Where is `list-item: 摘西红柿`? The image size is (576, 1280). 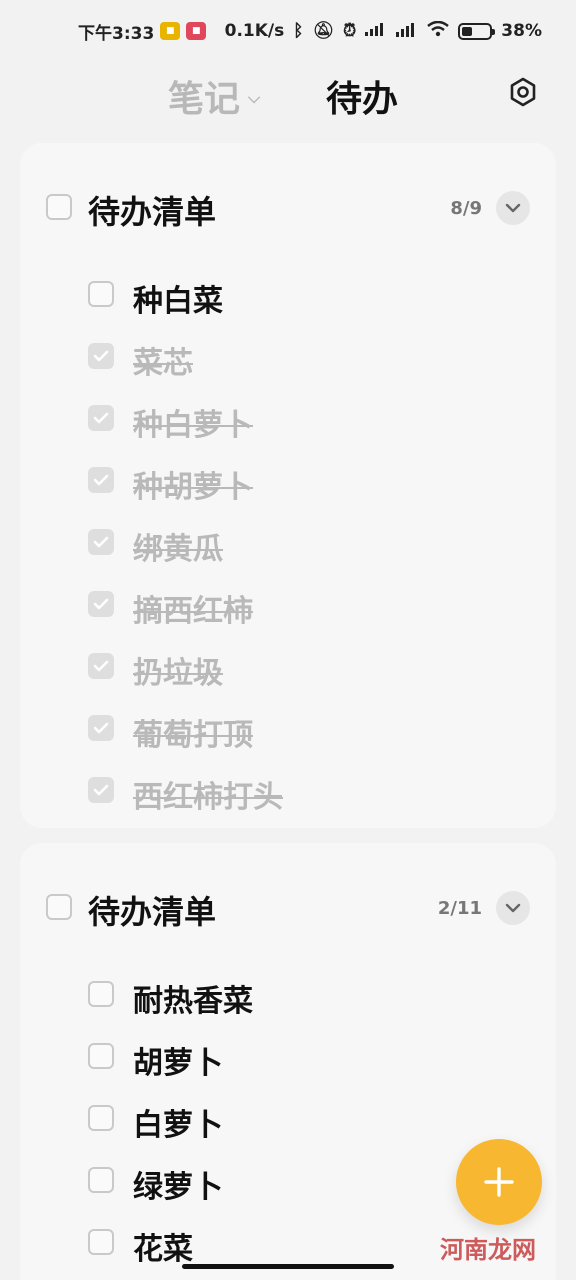 list-item: 摘西红柿 is located at coordinates (288, 606).